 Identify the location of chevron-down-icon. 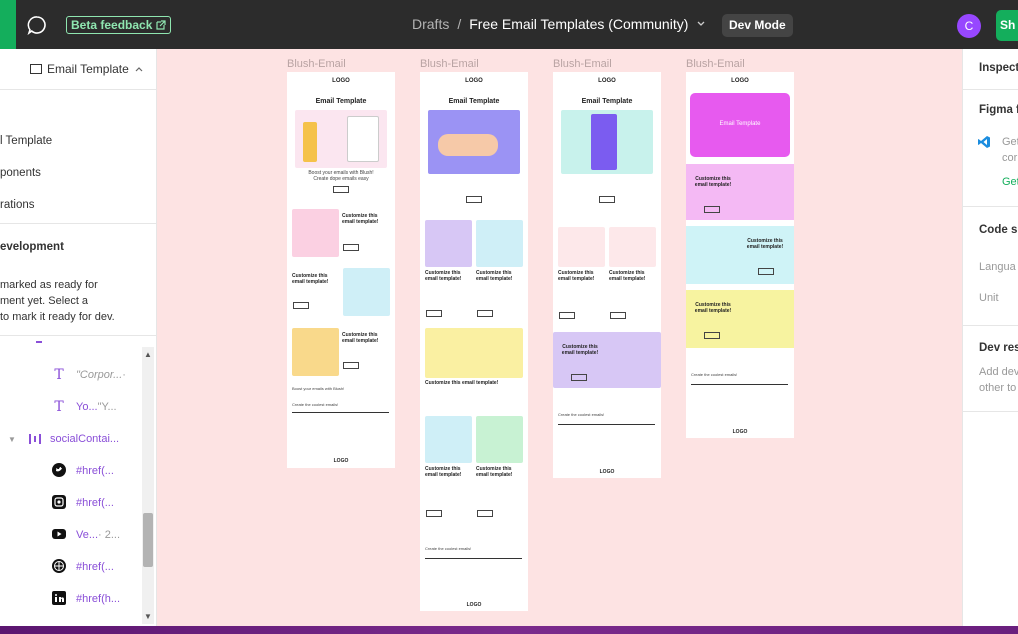
(701, 24).